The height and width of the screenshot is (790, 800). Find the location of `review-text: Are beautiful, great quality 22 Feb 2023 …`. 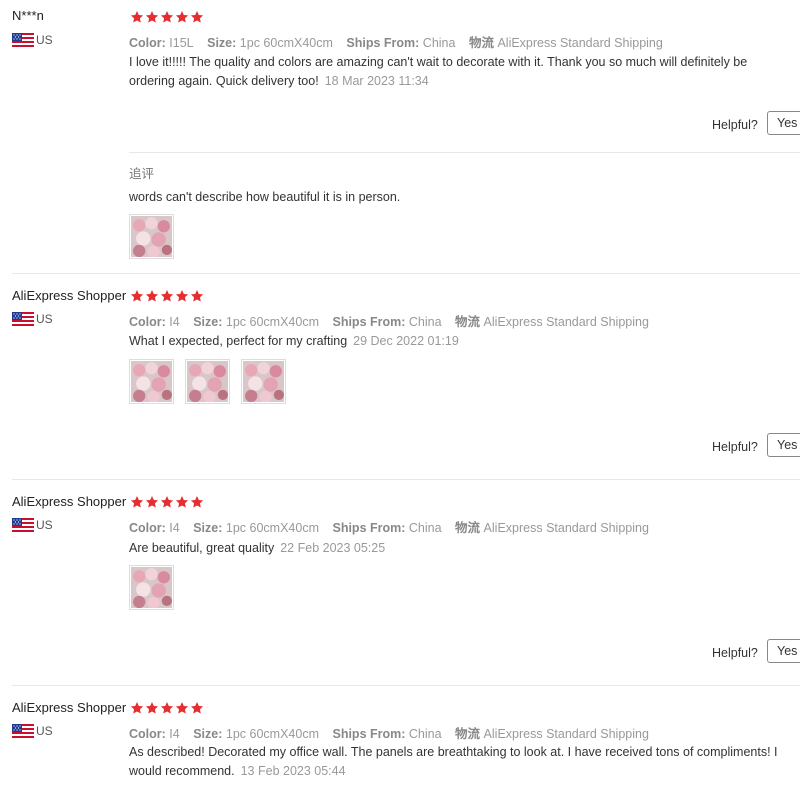

review-text: Are beautiful, great quality 22 Feb 2023 … is located at coordinates (459, 548).